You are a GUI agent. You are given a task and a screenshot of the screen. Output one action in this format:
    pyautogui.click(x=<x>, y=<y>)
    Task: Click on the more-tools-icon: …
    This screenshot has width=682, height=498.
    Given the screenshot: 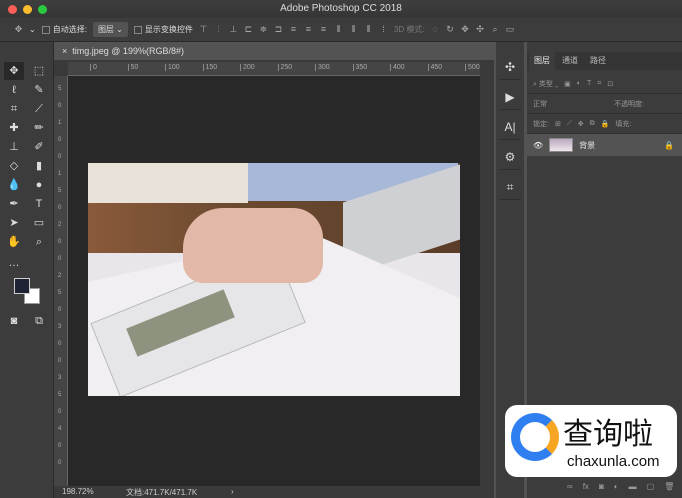 What is the action you would take?
    pyautogui.click(x=14, y=263)
    